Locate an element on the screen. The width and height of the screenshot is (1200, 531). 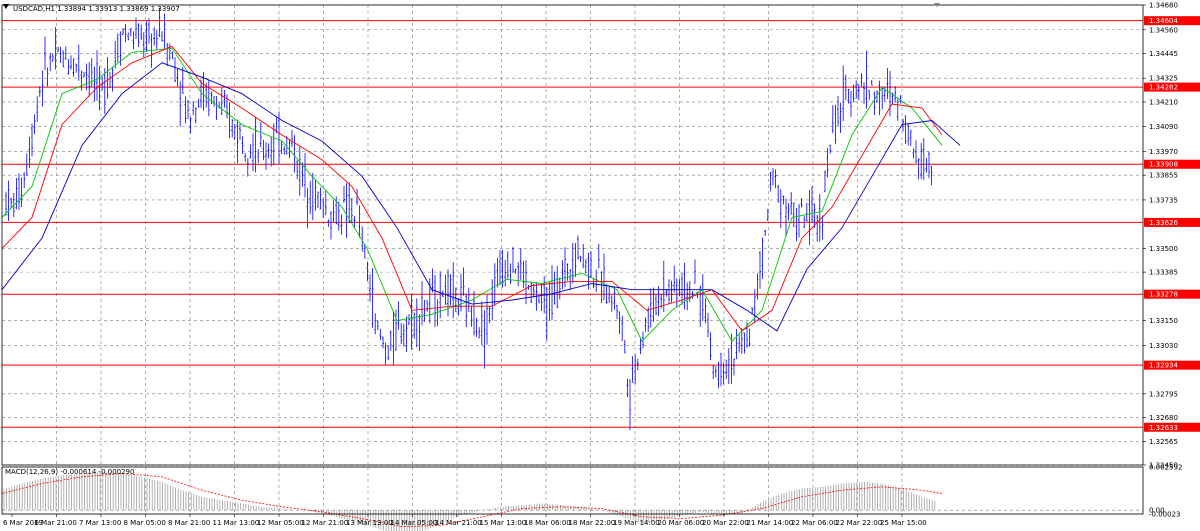
price-label: 1.33855 is located at coordinates (1163, 176).